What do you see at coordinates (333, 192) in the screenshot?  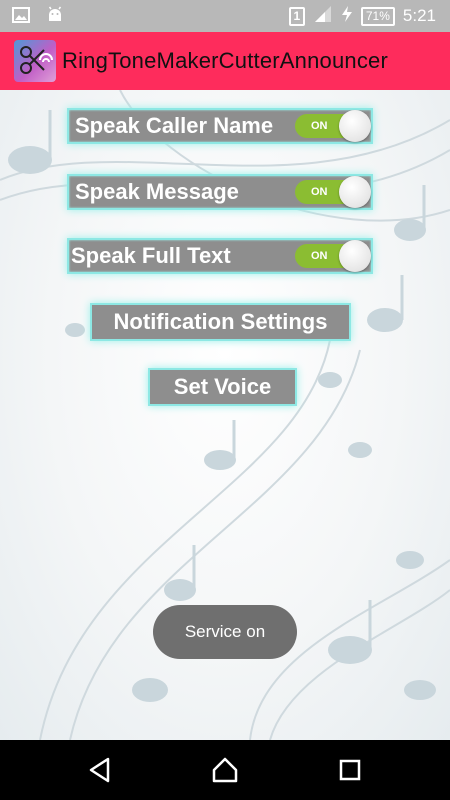 I see `speak-message-switch: ON` at bounding box center [333, 192].